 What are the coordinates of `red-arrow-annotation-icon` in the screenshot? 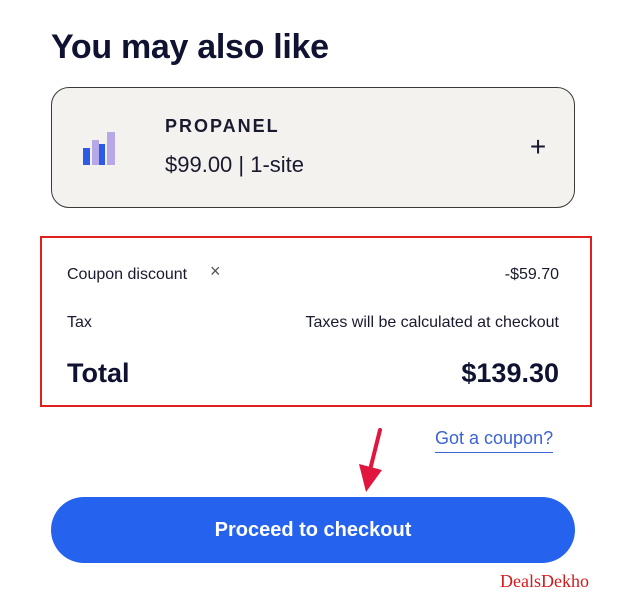 It's located at (370, 460).